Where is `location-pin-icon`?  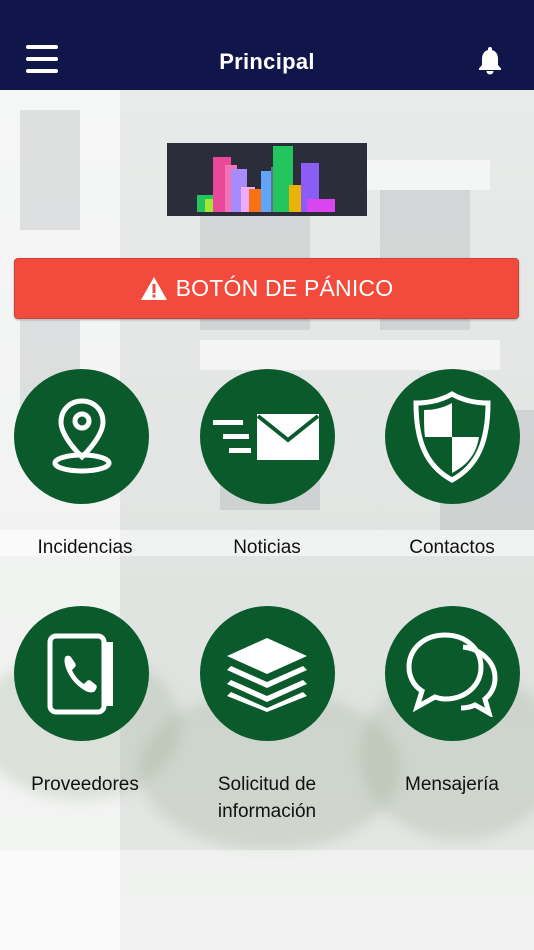
location-pin-icon is located at coordinates (81, 435).